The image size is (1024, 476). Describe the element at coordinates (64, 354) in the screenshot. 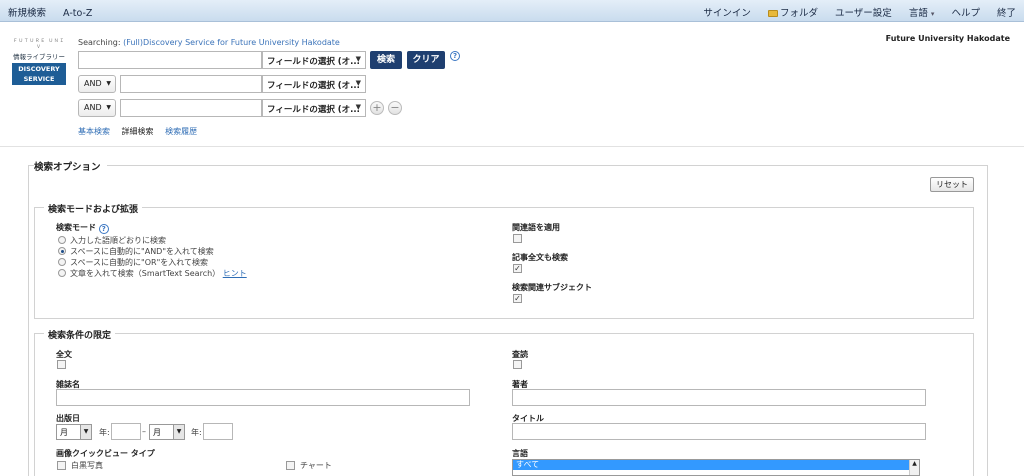

I see `fulltext-label: 全文` at that location.